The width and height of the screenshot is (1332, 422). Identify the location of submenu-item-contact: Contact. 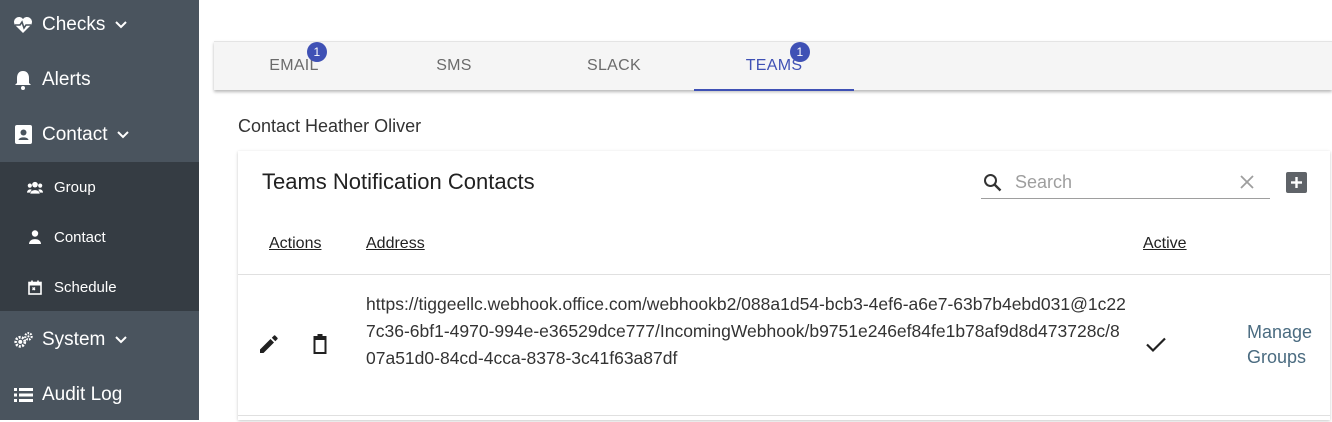
(99, 237).